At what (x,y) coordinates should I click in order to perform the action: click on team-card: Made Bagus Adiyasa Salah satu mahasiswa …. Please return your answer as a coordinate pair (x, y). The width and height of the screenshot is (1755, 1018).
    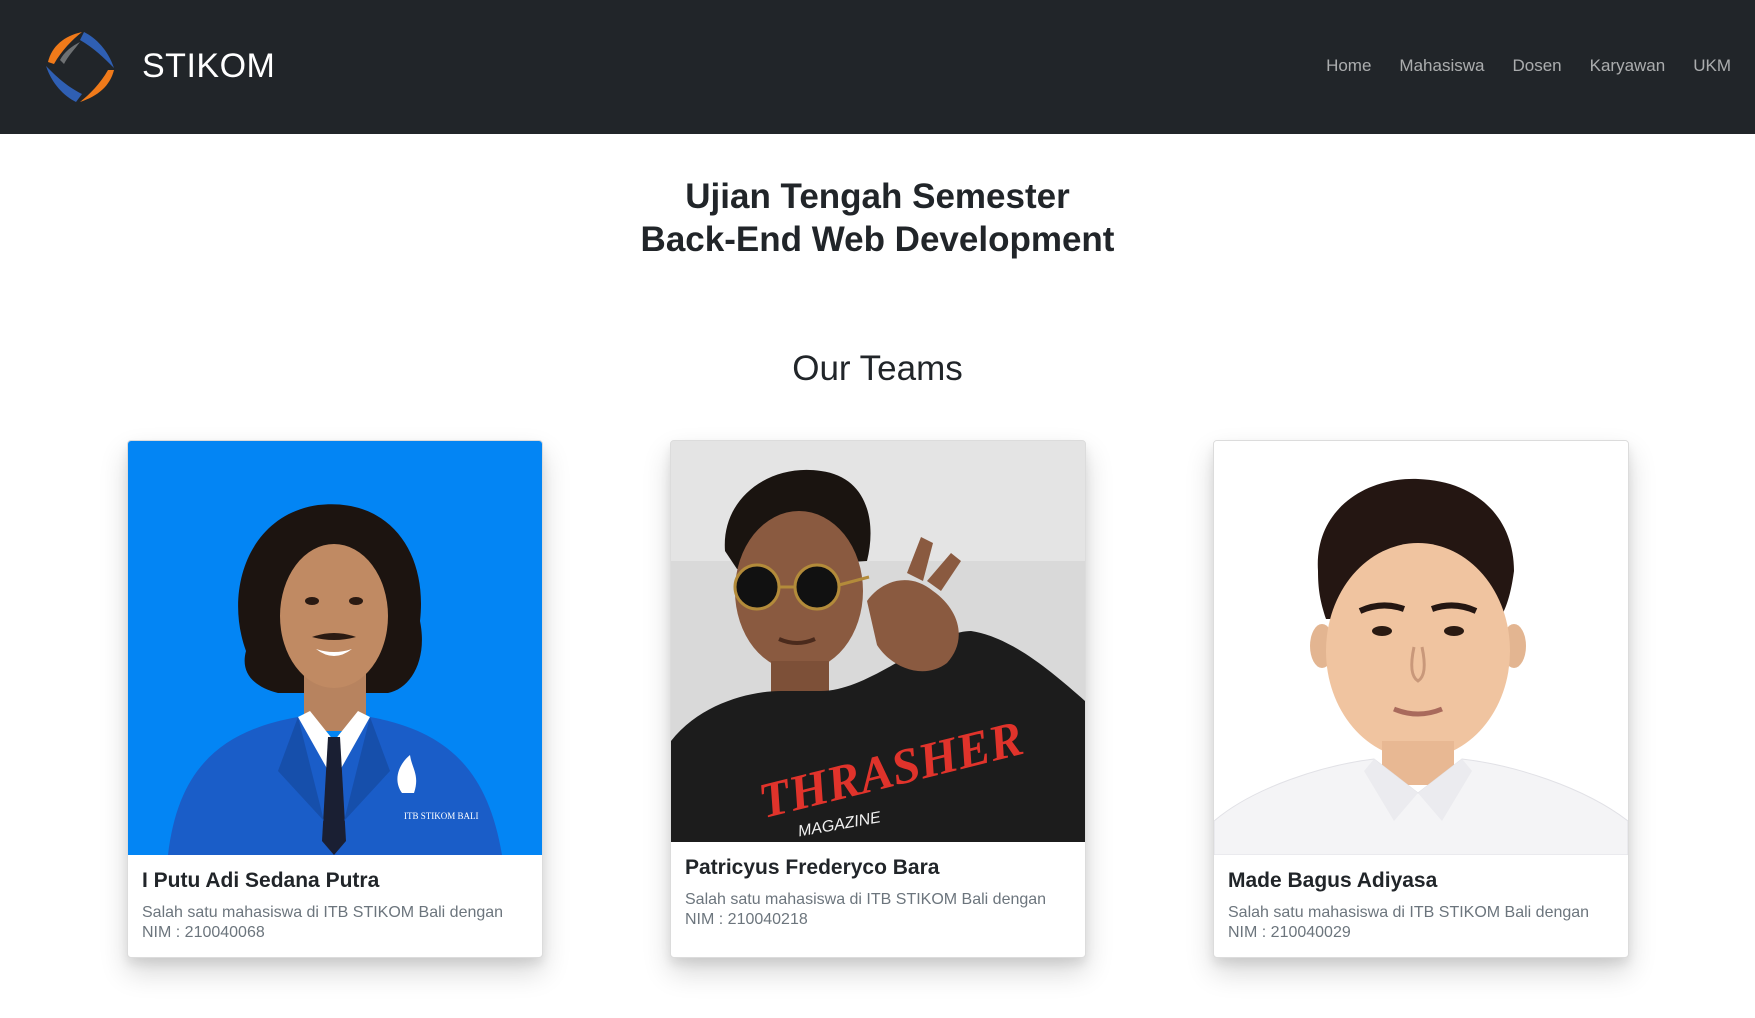
    Looking at the image, I should click on (1421, 699).